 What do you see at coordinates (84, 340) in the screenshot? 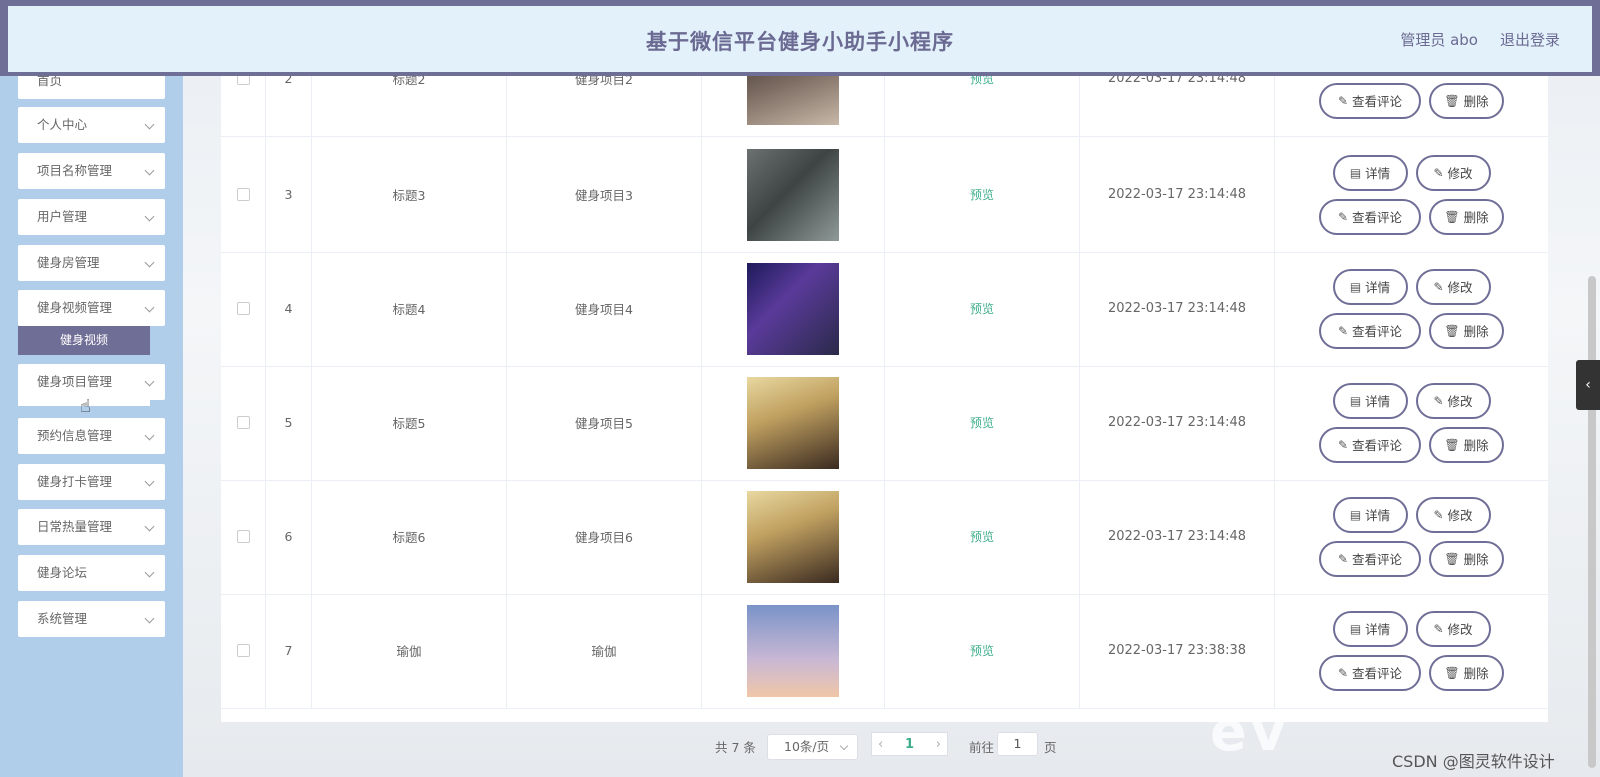
I see `sidebar-subitem-videos: 健身视频` at bounding box center [84, 340].